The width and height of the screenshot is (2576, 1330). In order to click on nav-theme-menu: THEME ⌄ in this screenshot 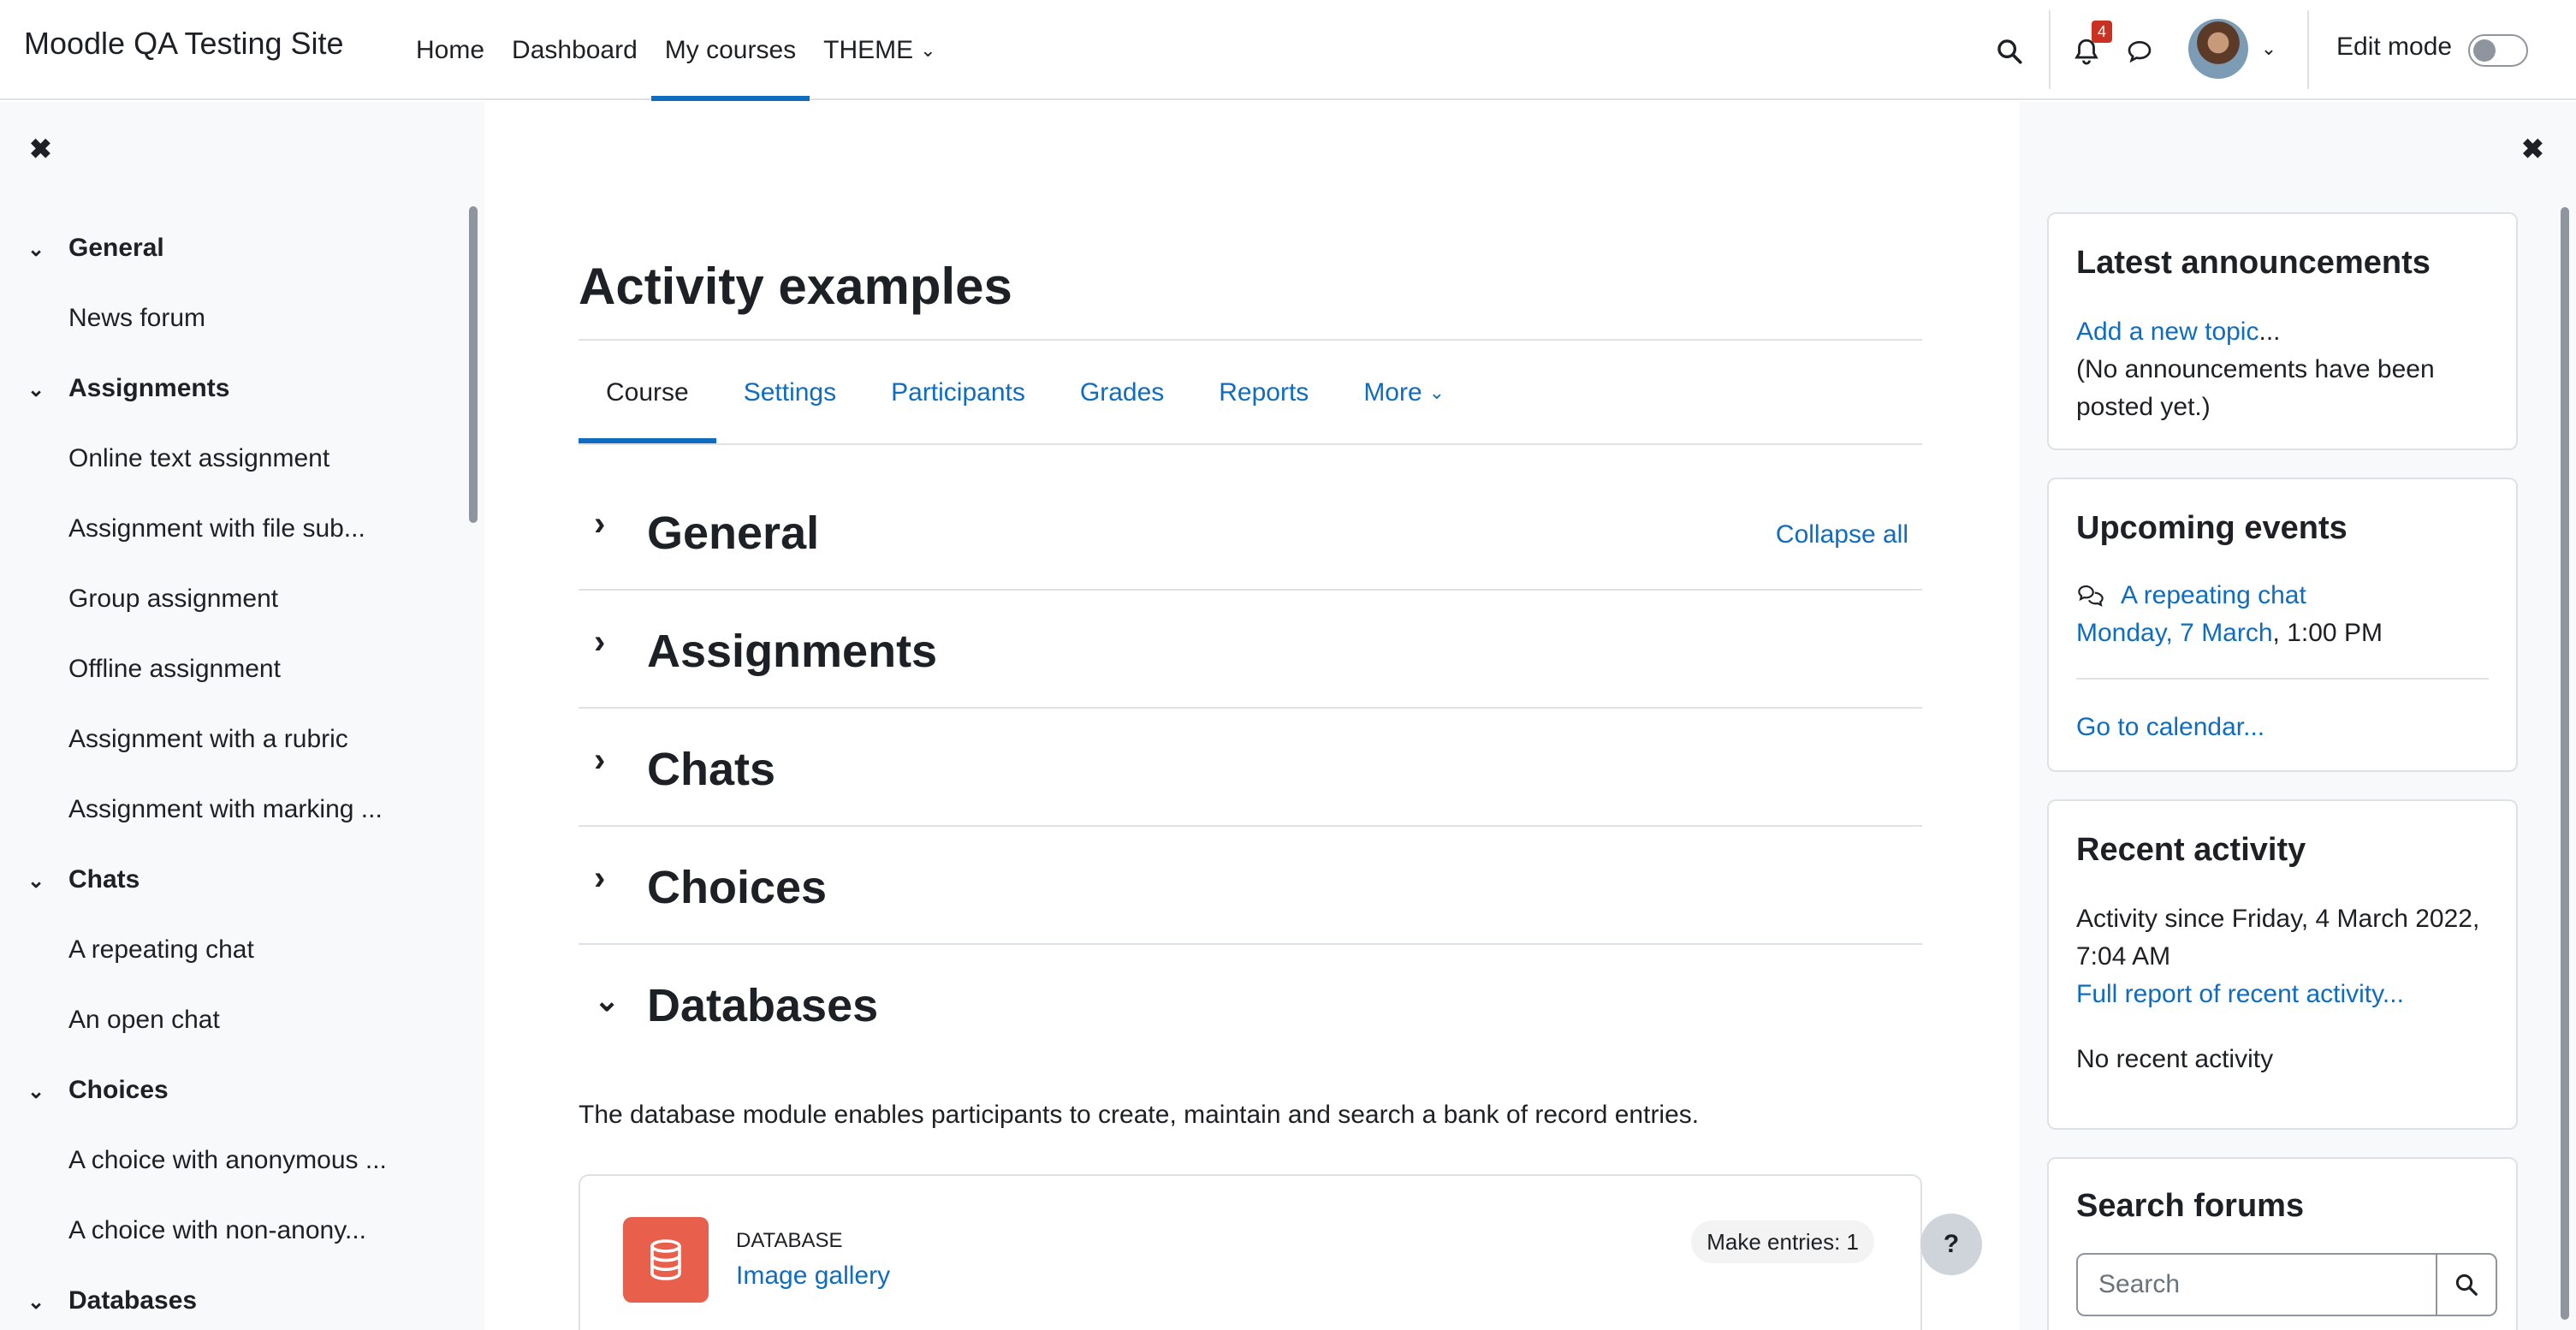, I will do `click(879, 50)`.